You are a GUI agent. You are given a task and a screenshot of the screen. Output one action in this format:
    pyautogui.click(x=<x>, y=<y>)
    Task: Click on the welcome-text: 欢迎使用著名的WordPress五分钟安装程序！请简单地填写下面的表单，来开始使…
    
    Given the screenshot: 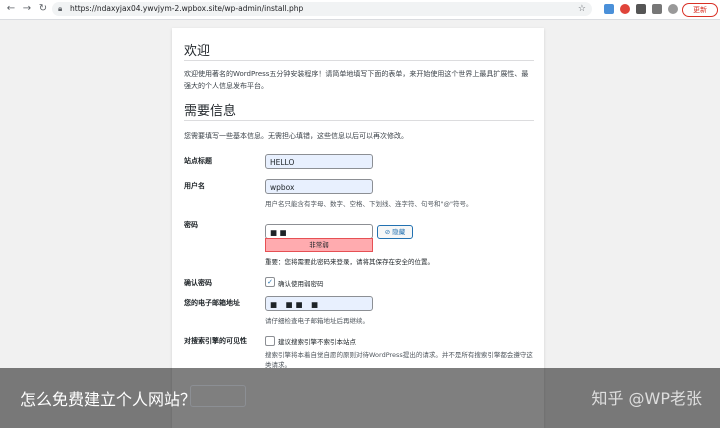 What is the action you would take?
    pyautogui.click(x=356, y=80)
    